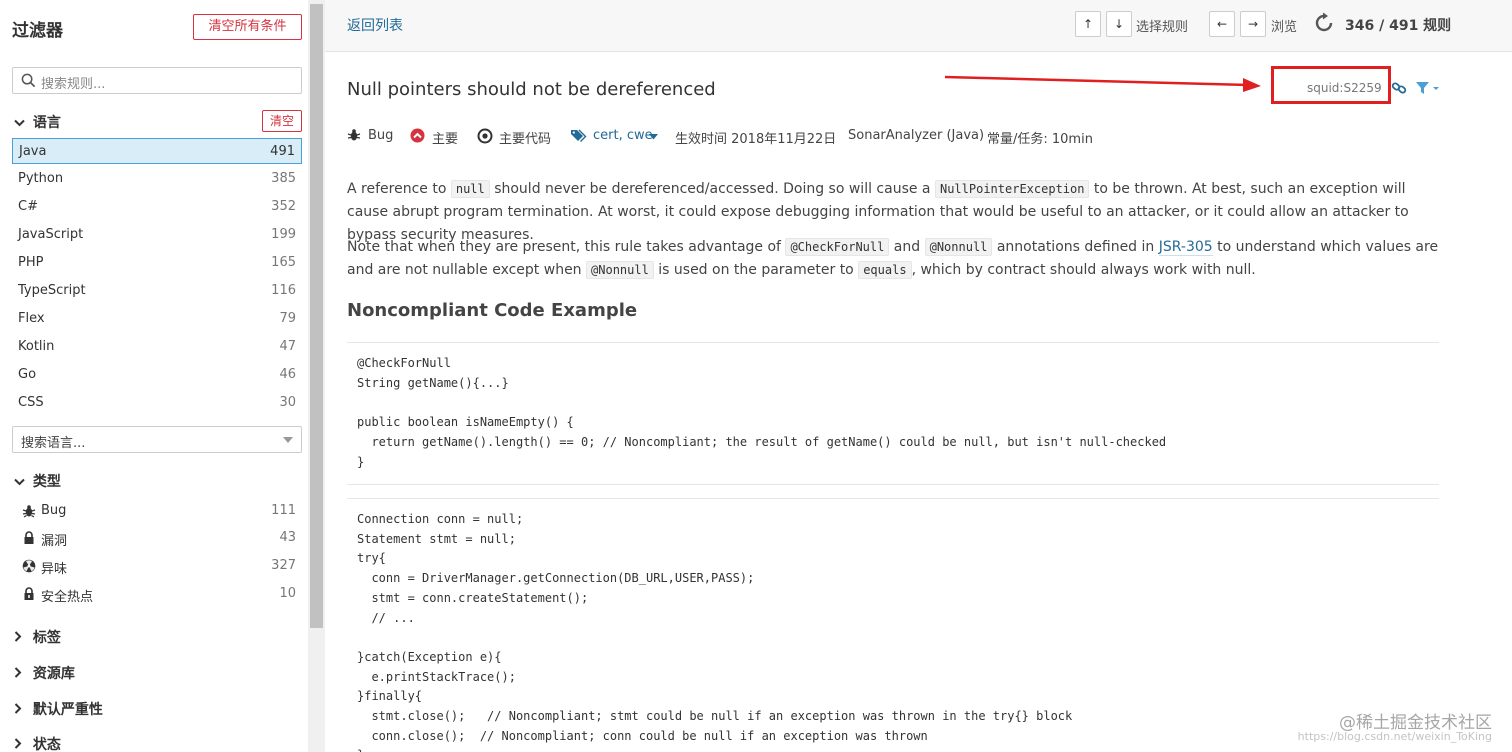  Describe the element at coordinates (21, 123) in the screenshot. I see `chevron-down-icon` at that location.